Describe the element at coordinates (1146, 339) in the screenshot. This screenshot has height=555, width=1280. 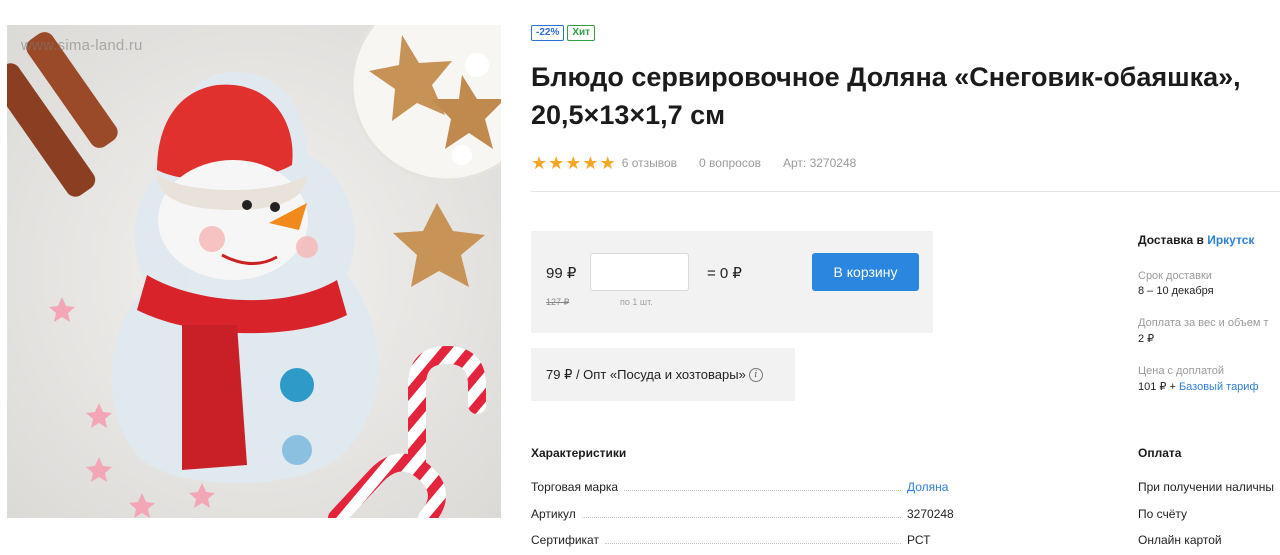
I see `surcharge-value: 2 ₽` at that location.